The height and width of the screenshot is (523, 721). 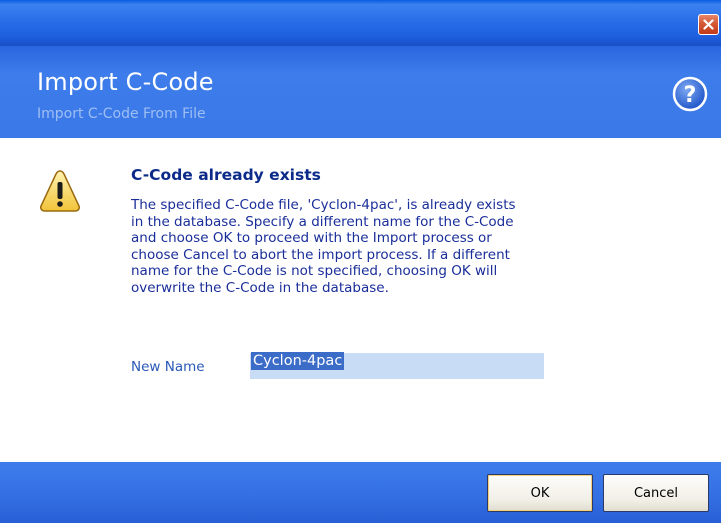 I want to click on title-bar, so click(x=360, y=23).